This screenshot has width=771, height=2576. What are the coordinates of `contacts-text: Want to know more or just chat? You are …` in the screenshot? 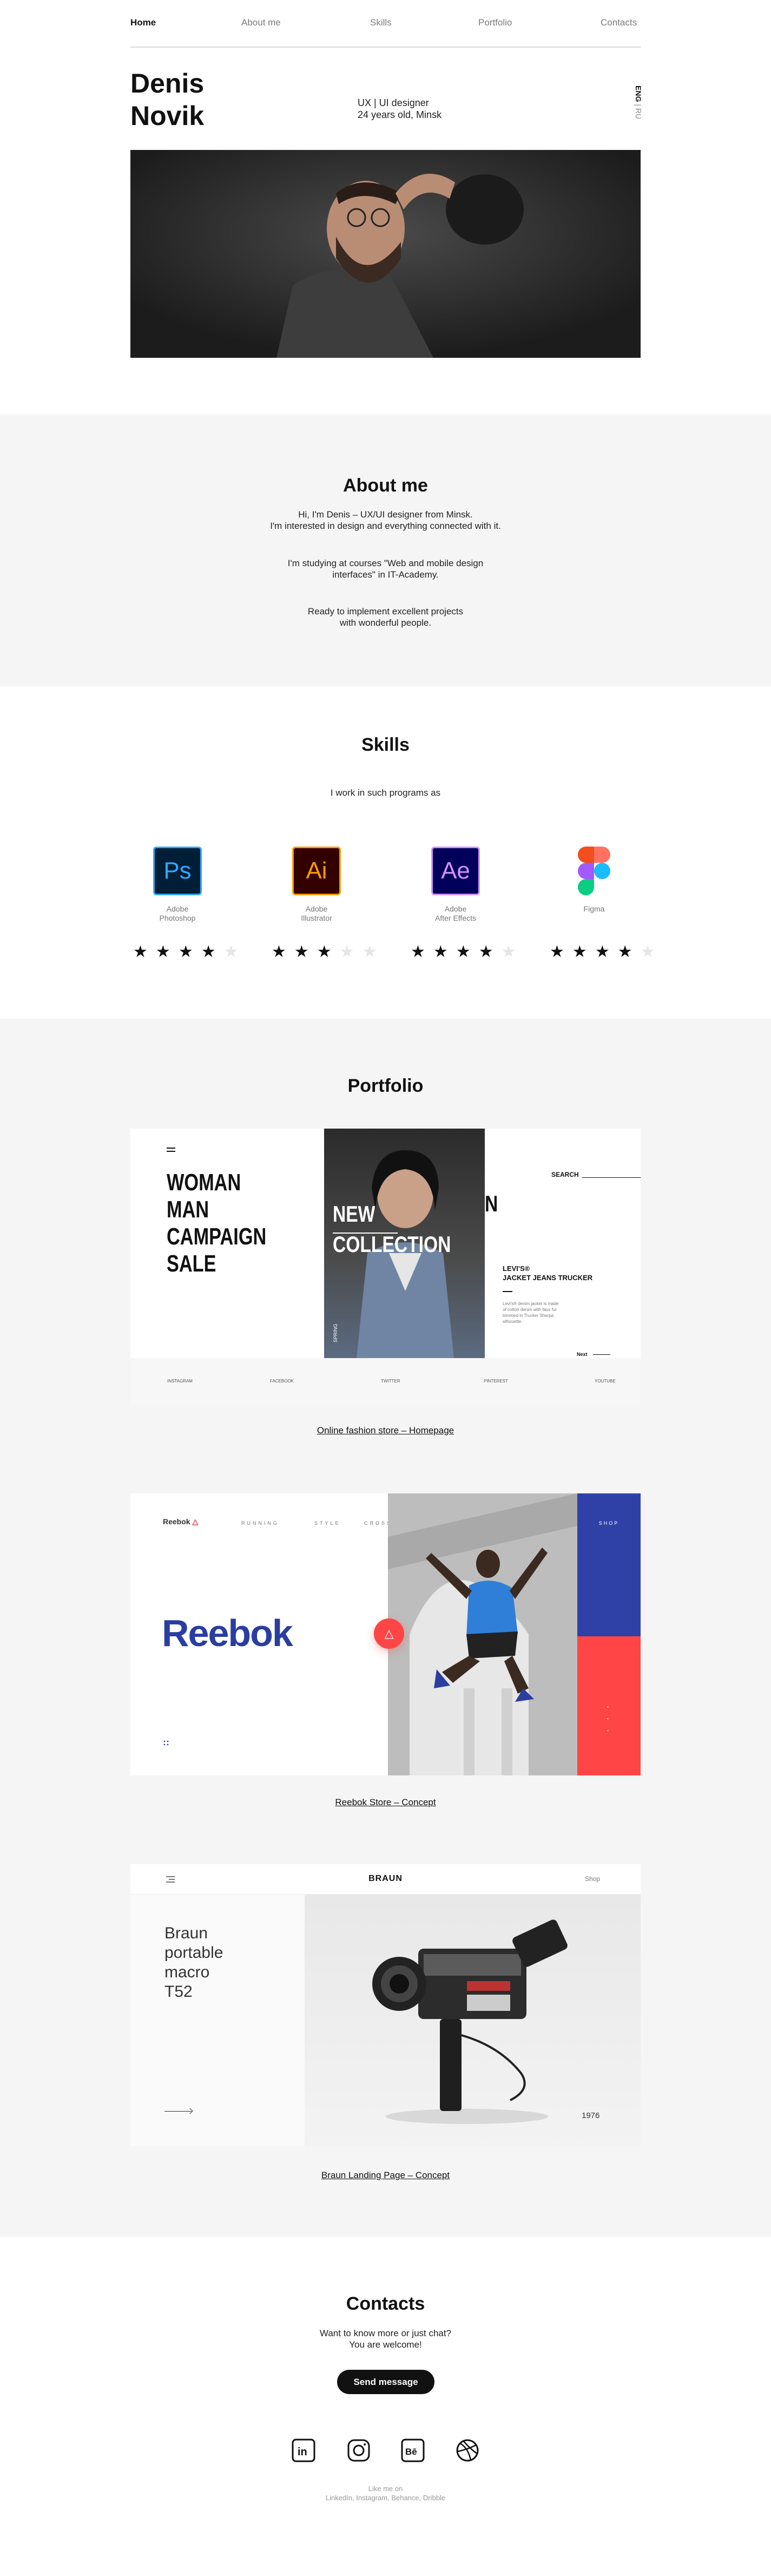 It's located at (385, 2339).